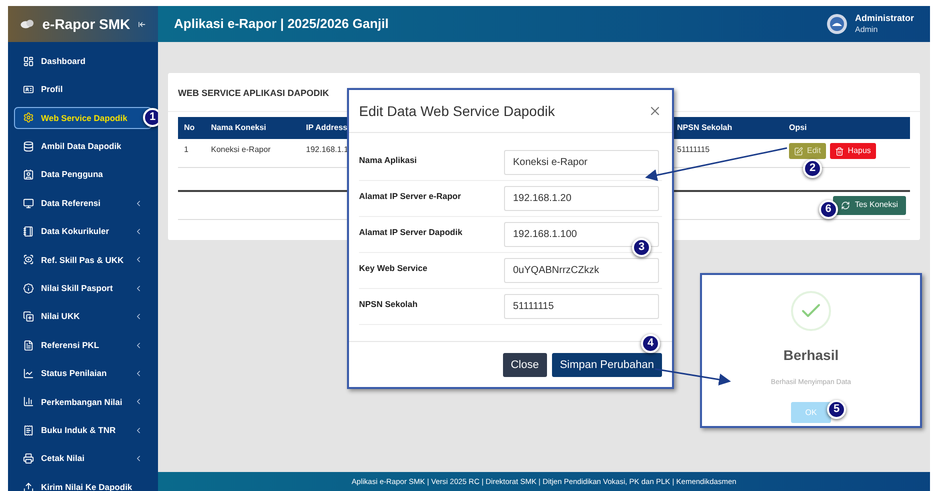  I want to click on menu-label: Ref. Skill Pas & UKK, so click(82, 260).